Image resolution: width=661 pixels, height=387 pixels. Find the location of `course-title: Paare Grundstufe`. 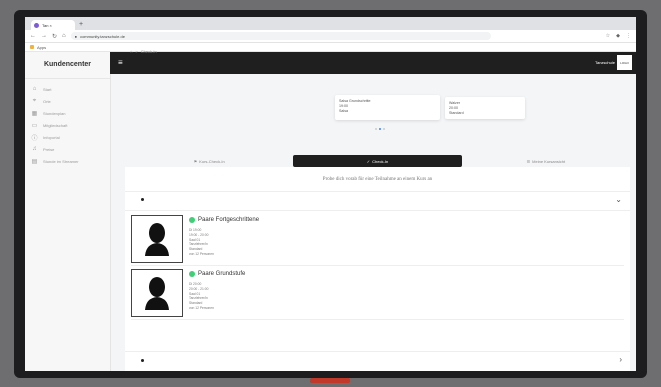

course-title: Paare Grundstufe is located at coordinates (222, 274).